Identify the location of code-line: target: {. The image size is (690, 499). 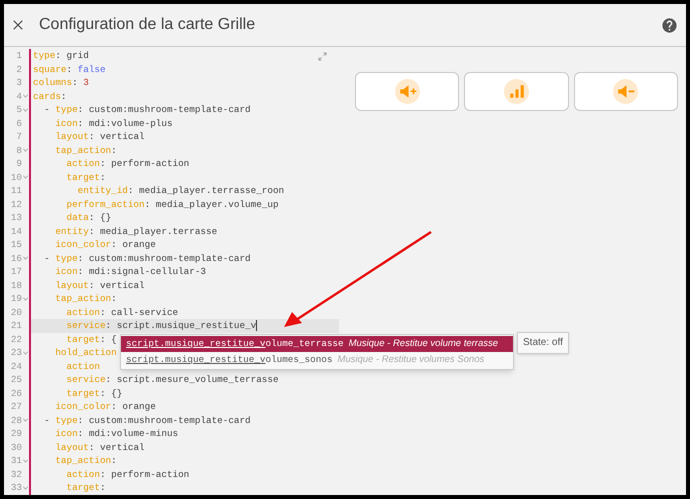
(91, 339).